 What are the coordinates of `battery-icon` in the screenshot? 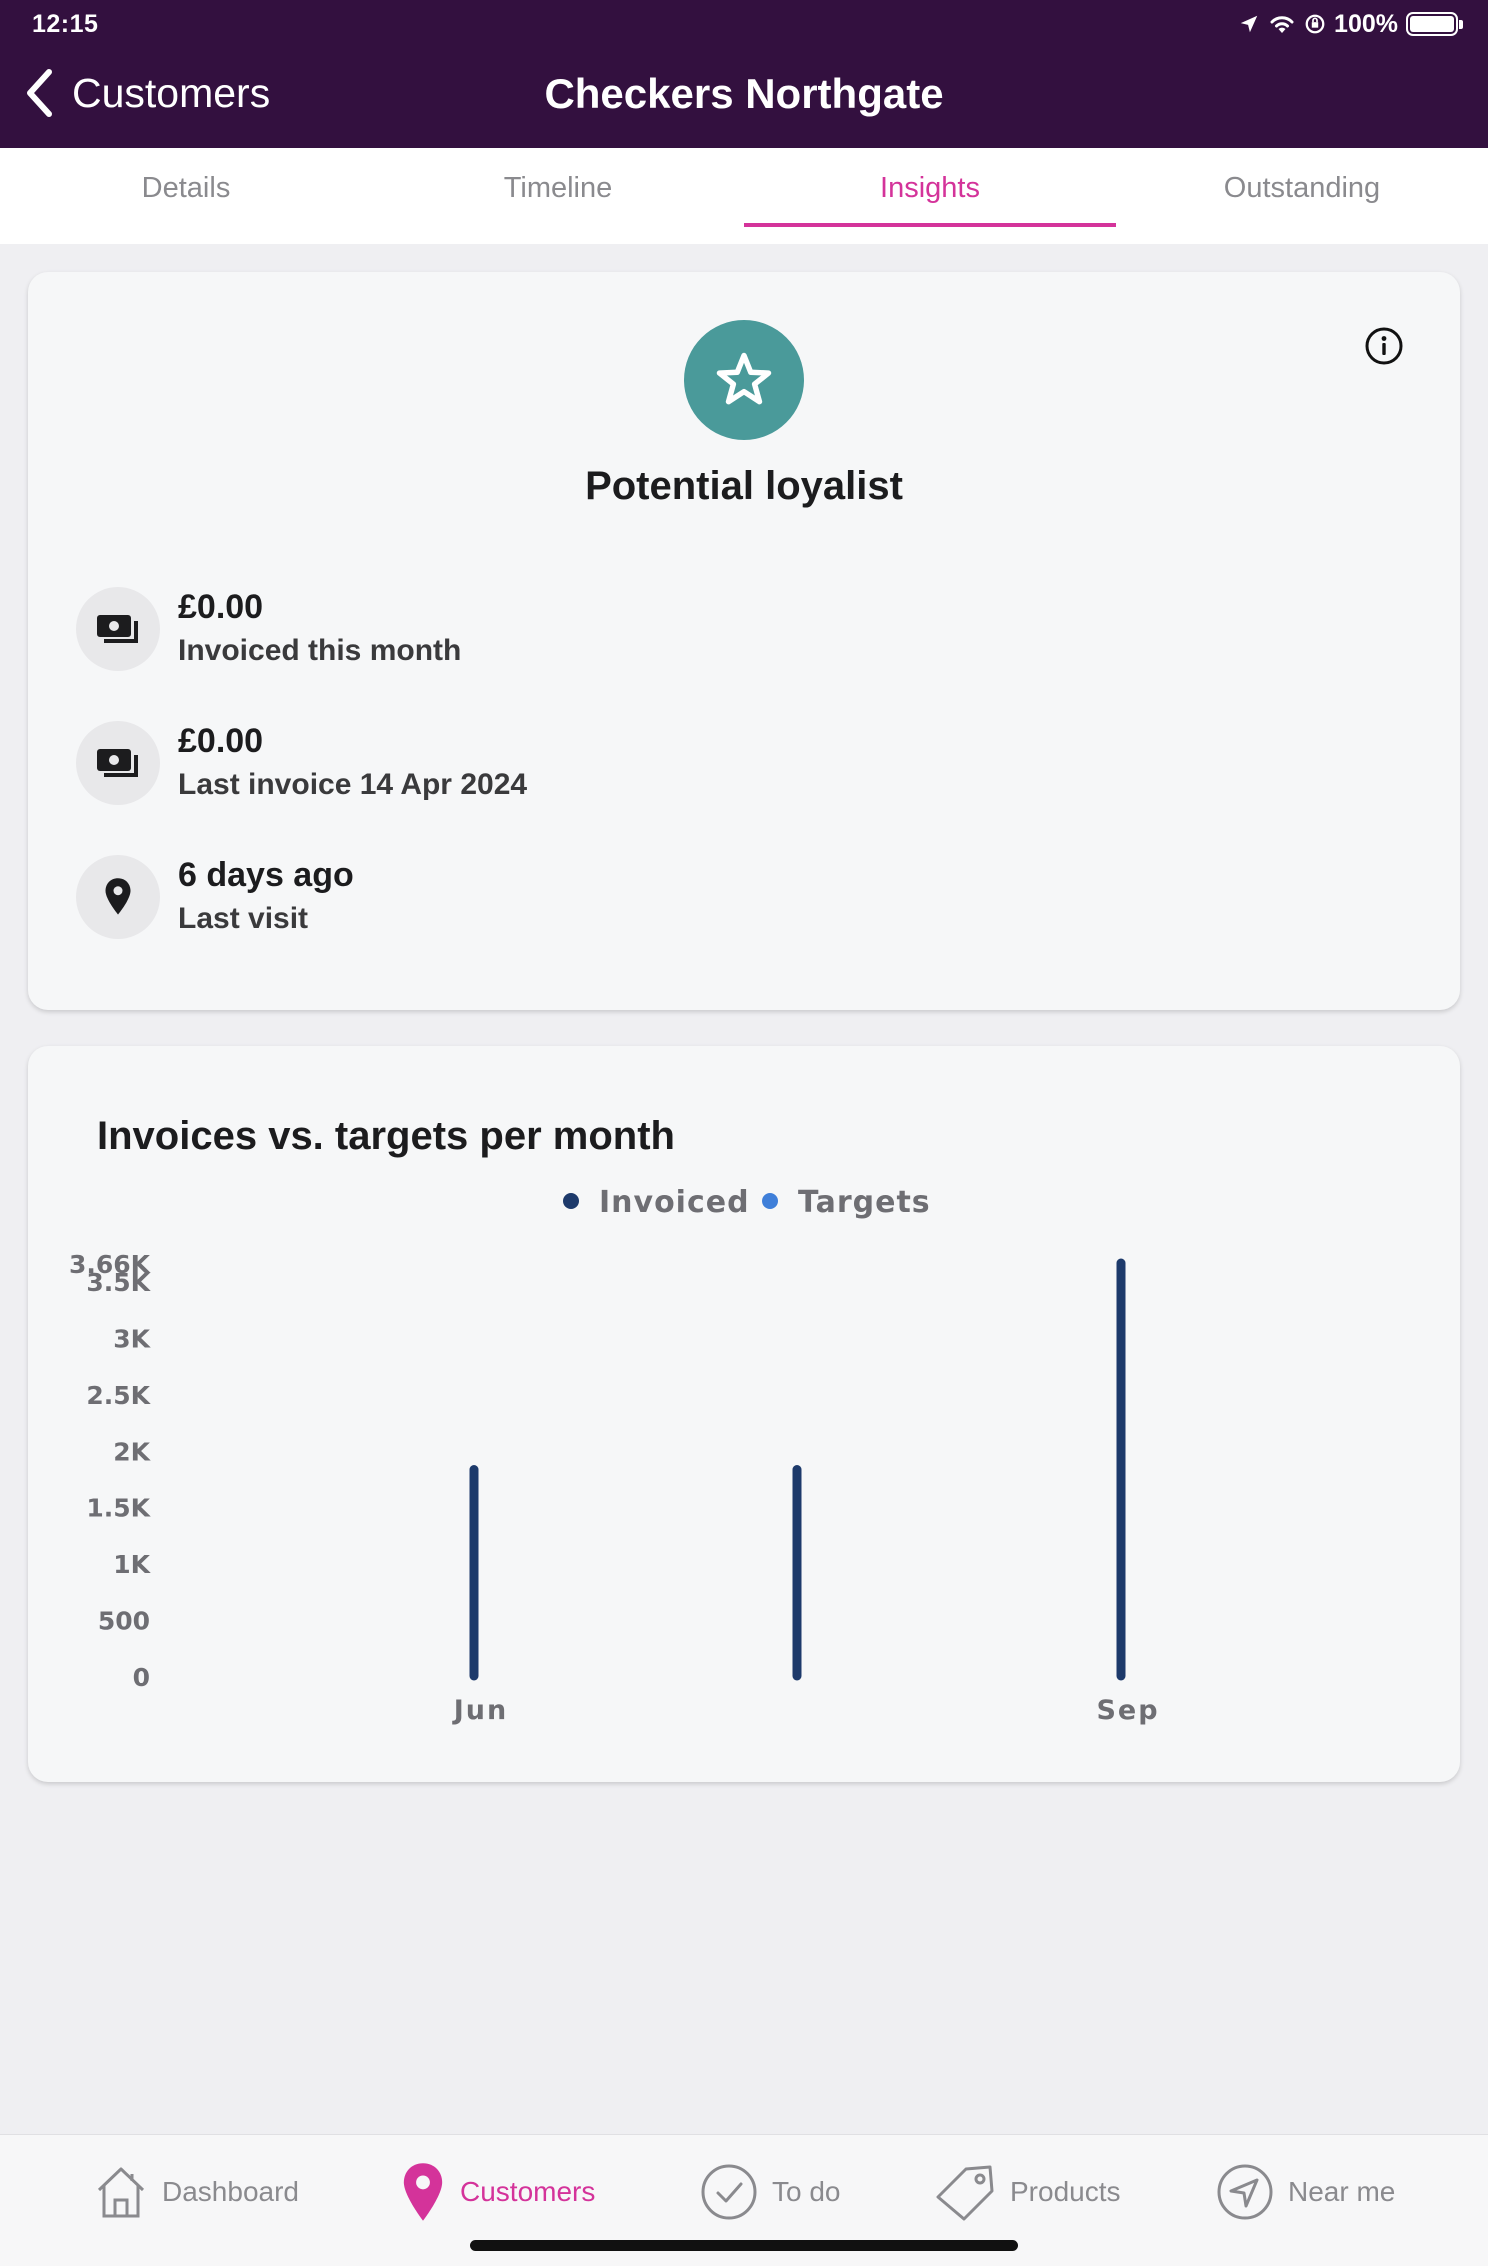 It's located at (1434, 24).